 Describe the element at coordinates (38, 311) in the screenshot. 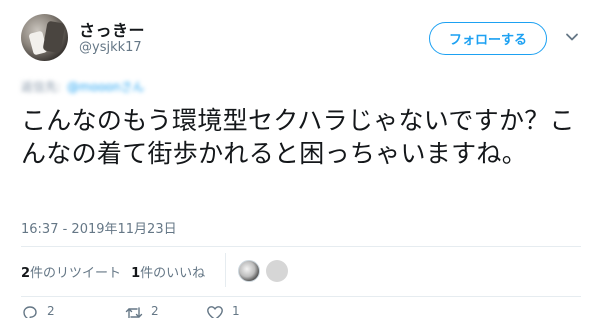

I see `reply-button: 2` at that location.